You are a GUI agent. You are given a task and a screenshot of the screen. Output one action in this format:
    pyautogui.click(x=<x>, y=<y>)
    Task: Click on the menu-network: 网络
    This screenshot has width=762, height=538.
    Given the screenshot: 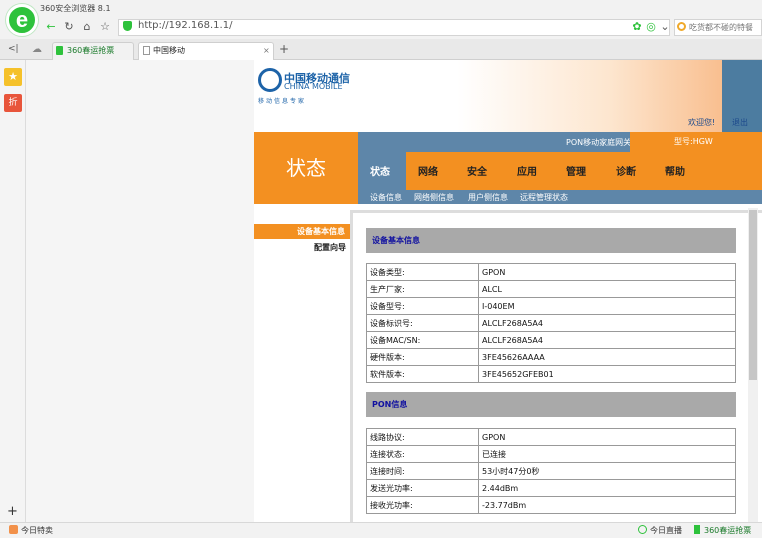 What is the action you would take?
    pyautogui.click(x=428, y=170)
    